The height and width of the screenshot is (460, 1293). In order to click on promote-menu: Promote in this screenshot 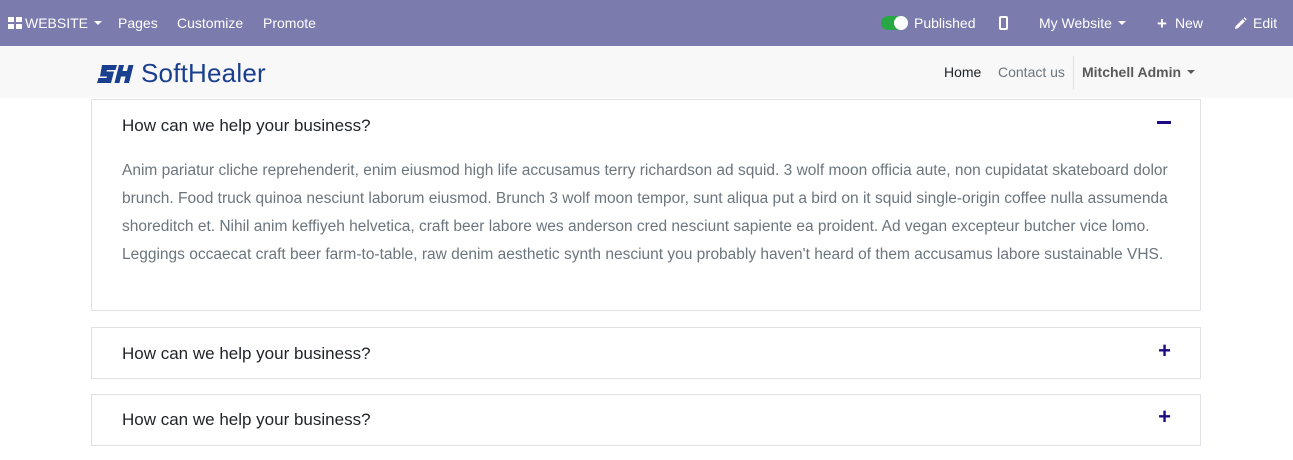, I will do `click(289, 23)`.